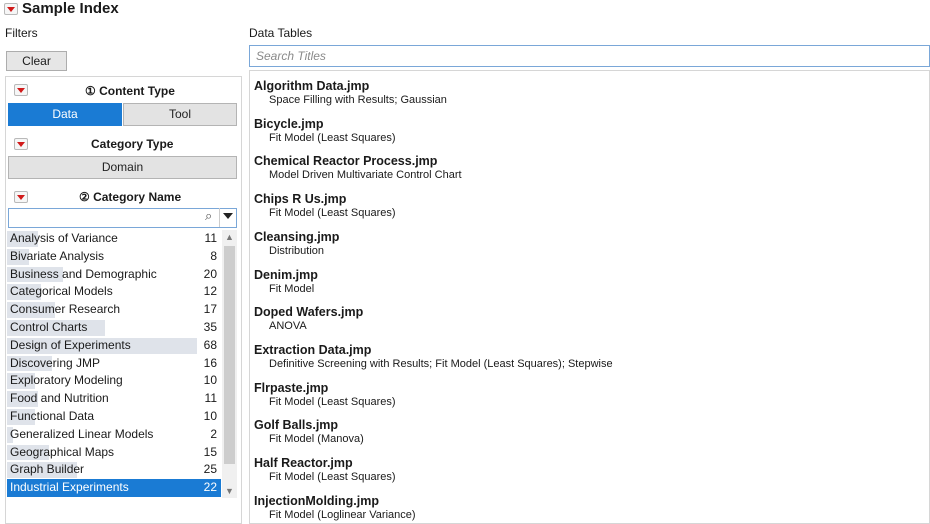 This screenshot has height=524, width=930. I want to click on magnifier-icon: ⌕, so click(209, 215).